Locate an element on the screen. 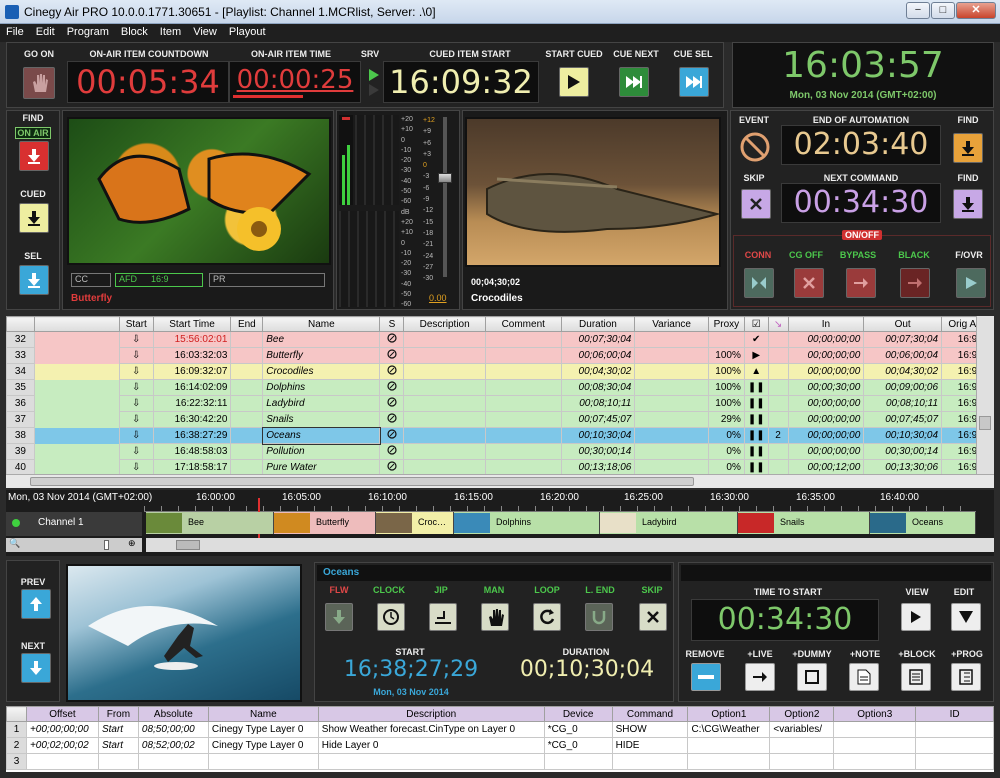 This screenshot has height=778, width=1000. cmd-col-id: ID is located at coordinates (954, 714).